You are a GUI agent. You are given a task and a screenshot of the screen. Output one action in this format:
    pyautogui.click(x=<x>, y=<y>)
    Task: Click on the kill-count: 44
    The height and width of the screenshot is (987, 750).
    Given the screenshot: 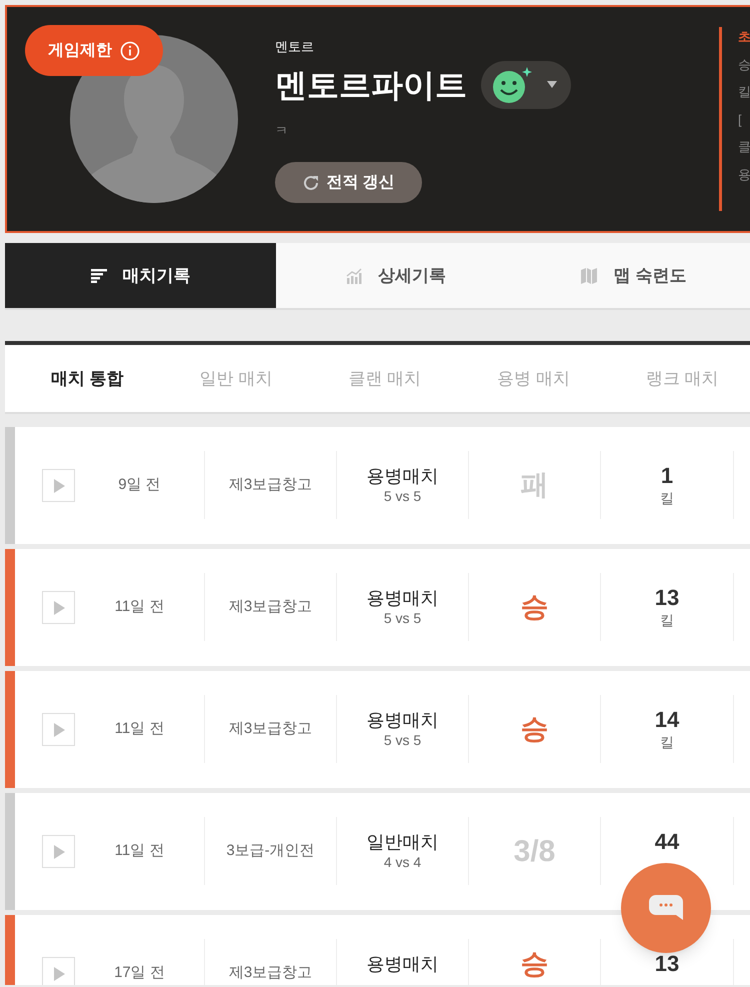 What is the action you would take?
    pyautogui.click(x=667, y=842)
    